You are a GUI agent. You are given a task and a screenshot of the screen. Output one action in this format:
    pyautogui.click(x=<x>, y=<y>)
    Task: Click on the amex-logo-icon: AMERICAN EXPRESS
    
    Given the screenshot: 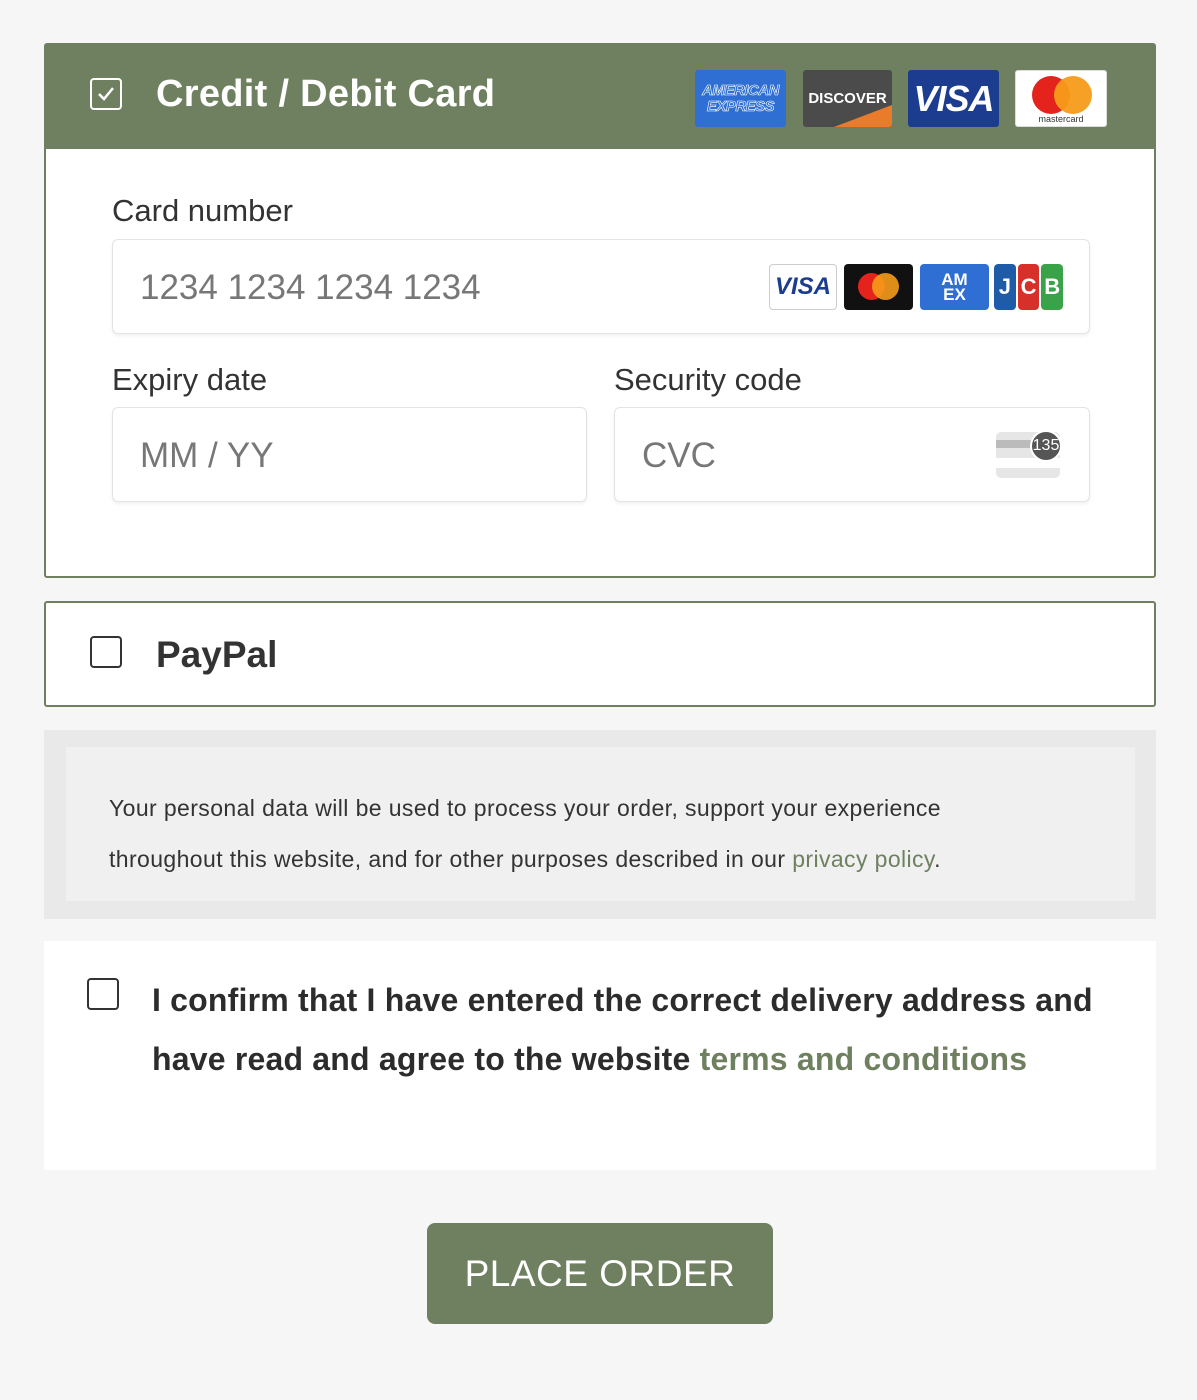 What is the action you would take?
    pyautogui.click(x=740, y=98)
    